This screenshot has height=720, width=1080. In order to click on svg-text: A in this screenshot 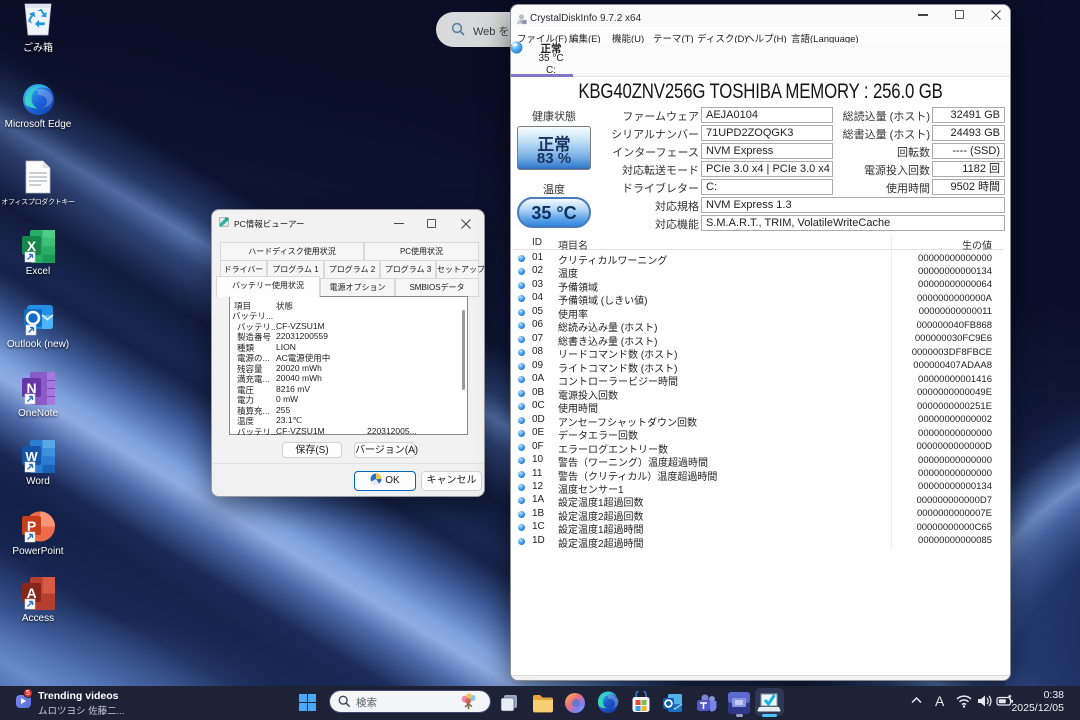, I will do `click(31, 593)`.